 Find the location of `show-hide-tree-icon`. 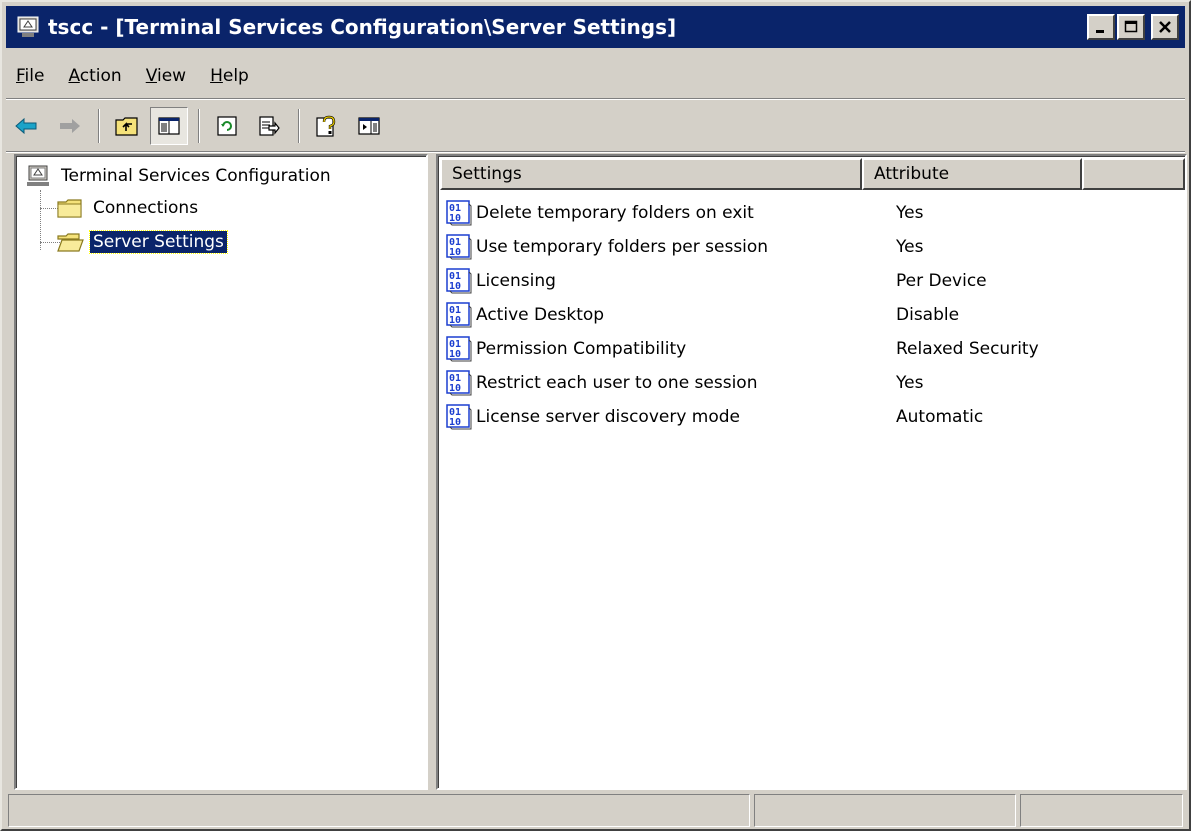

show-hide-tree-icon is located at coordinates (169, 126).